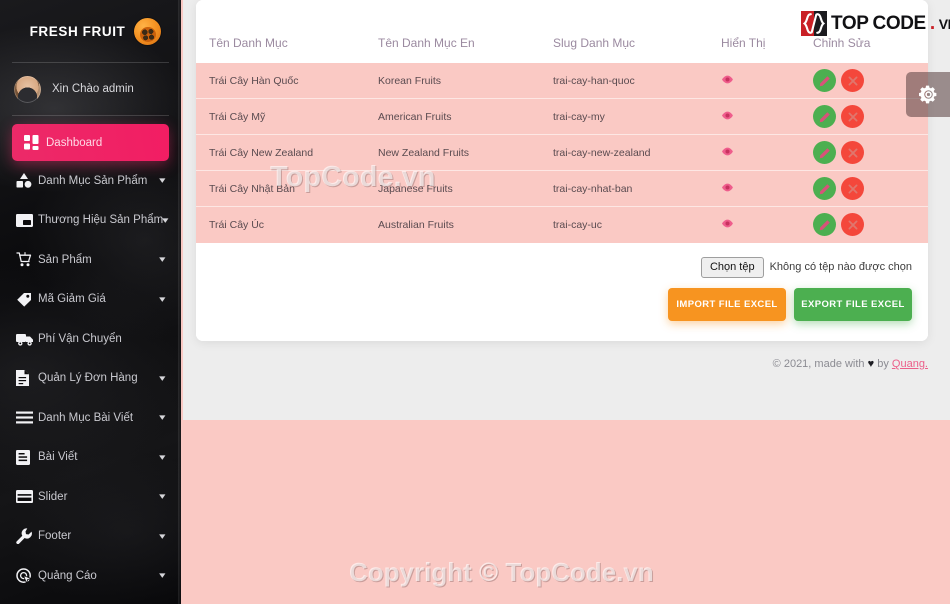 The height and width of the screenshot is (604, 950). Describe the element at coordinates (287, 116) in the screenshot. I see `cell-category-name: Trái Cây Mỹ` at that location.